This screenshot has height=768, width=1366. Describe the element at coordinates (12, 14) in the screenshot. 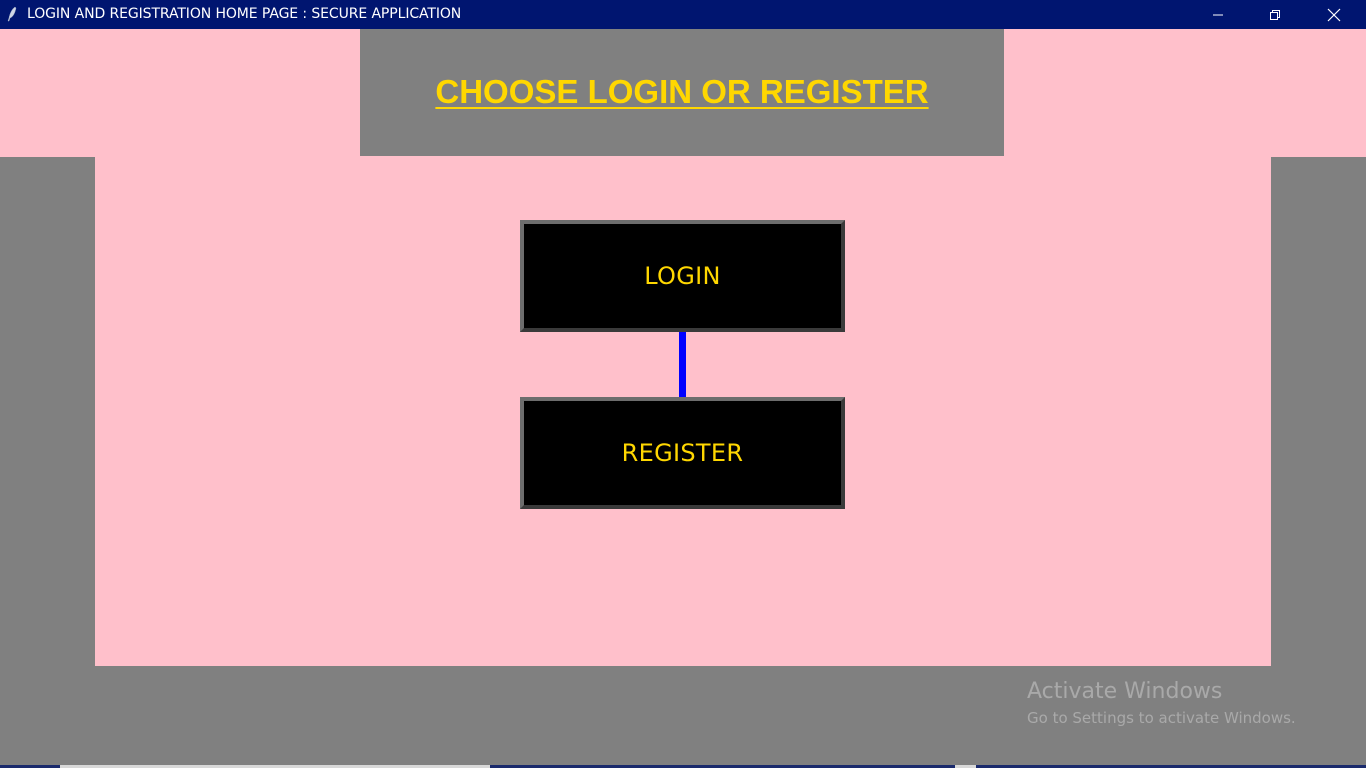

I see `feather-icon` at that location.